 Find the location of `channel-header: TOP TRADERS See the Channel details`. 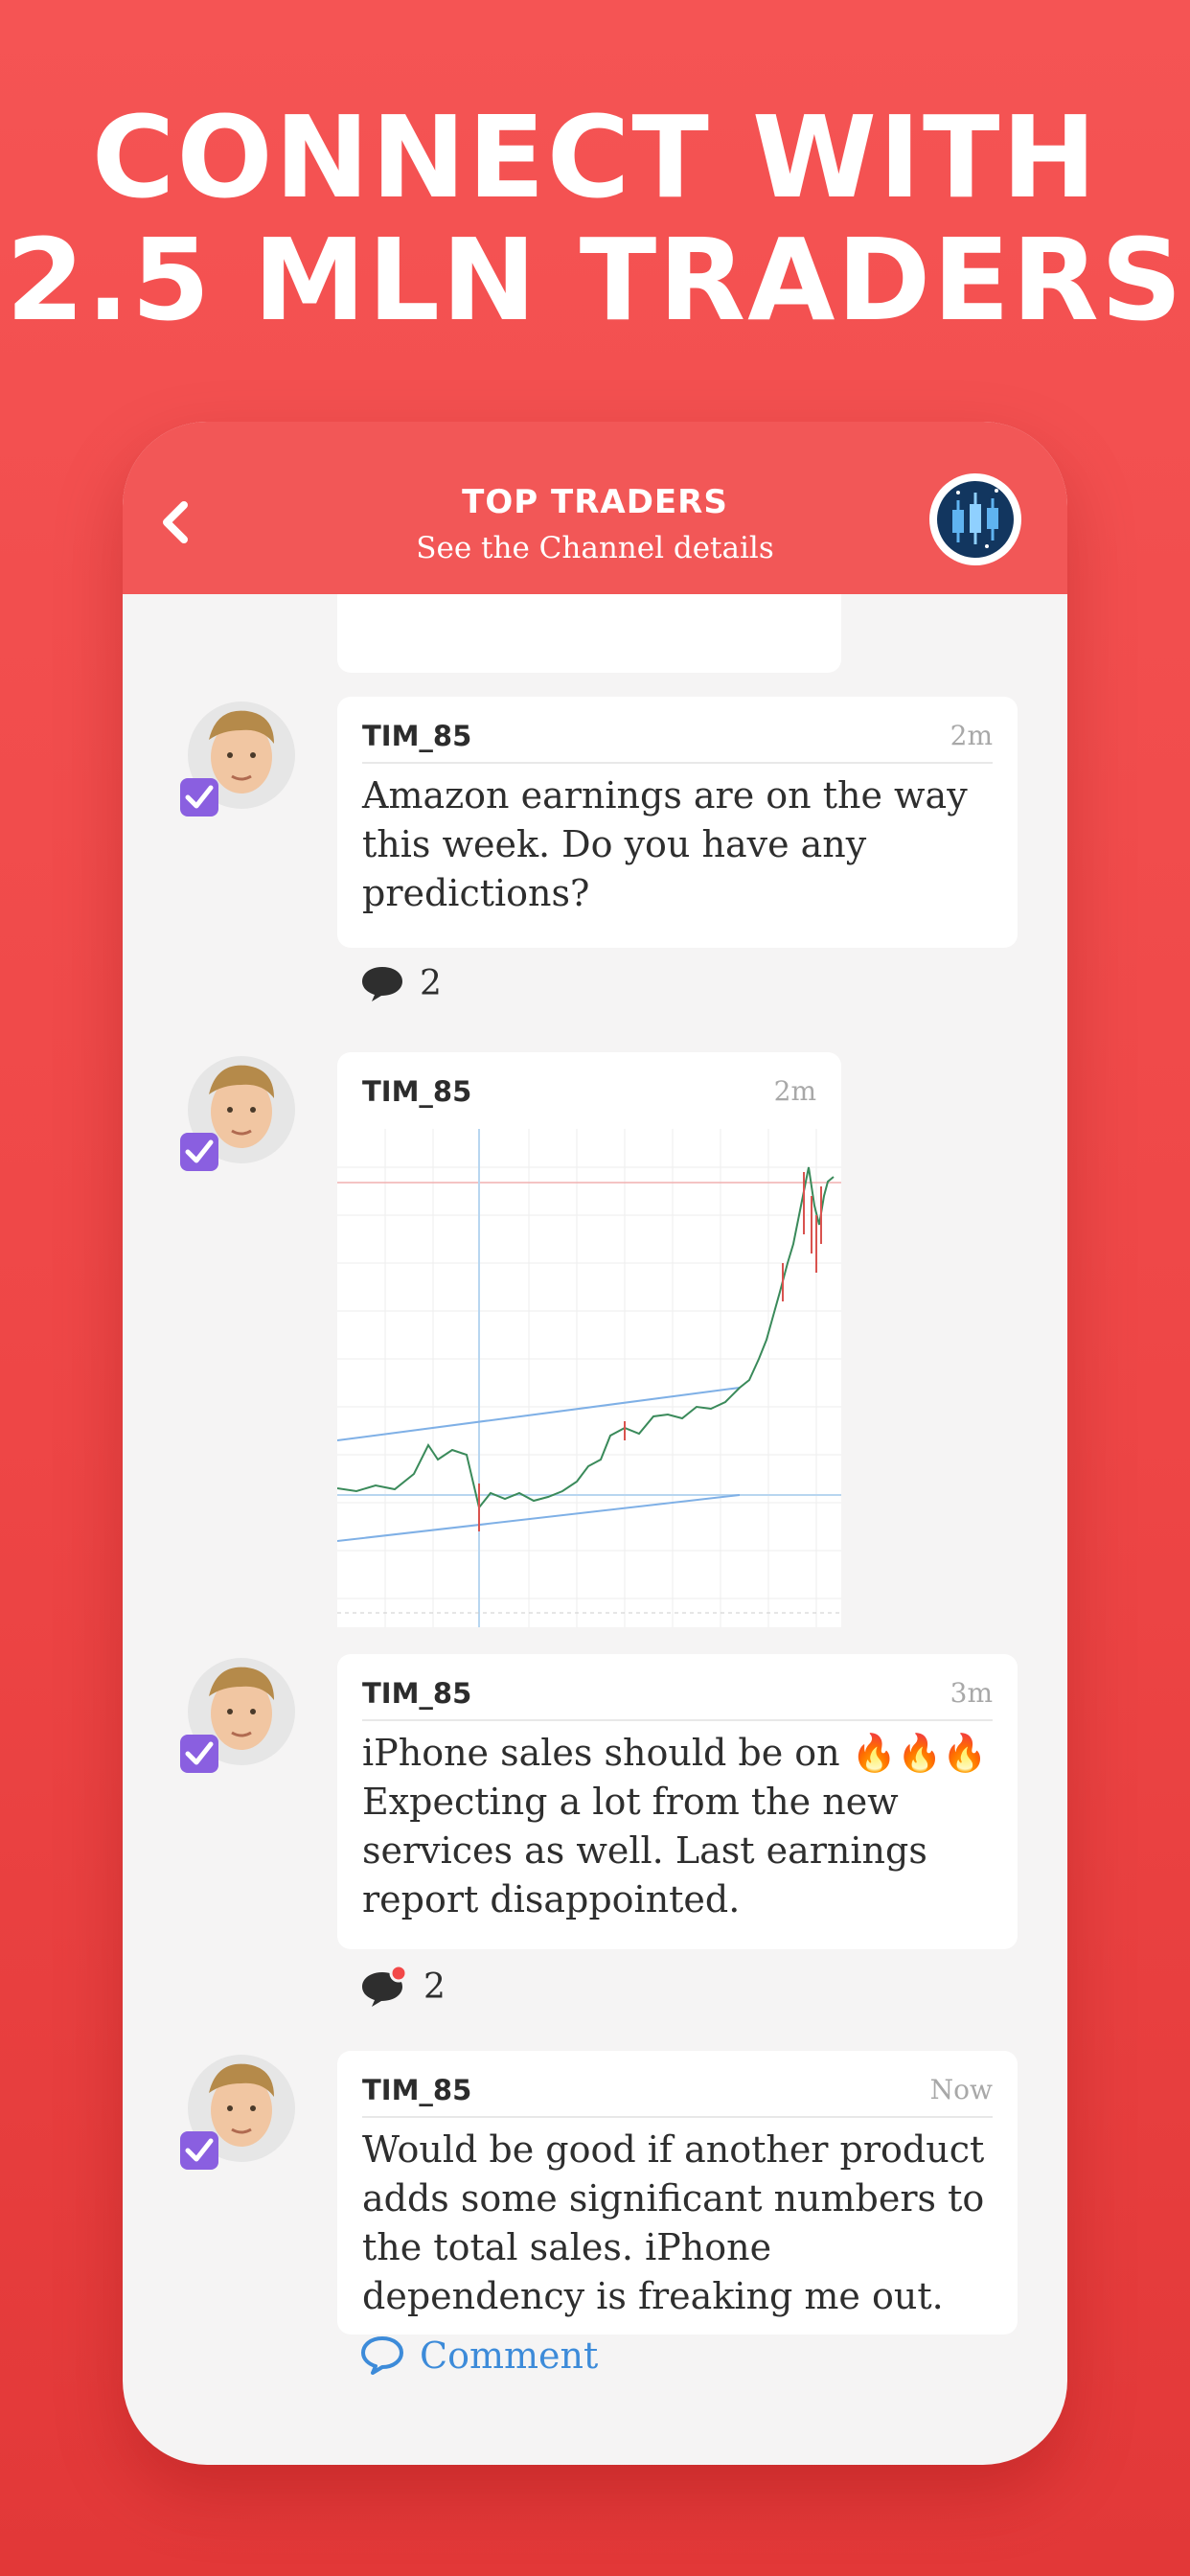

channel-header: TOP TRADERS See the Channel details is located at coordinates (595, 508).